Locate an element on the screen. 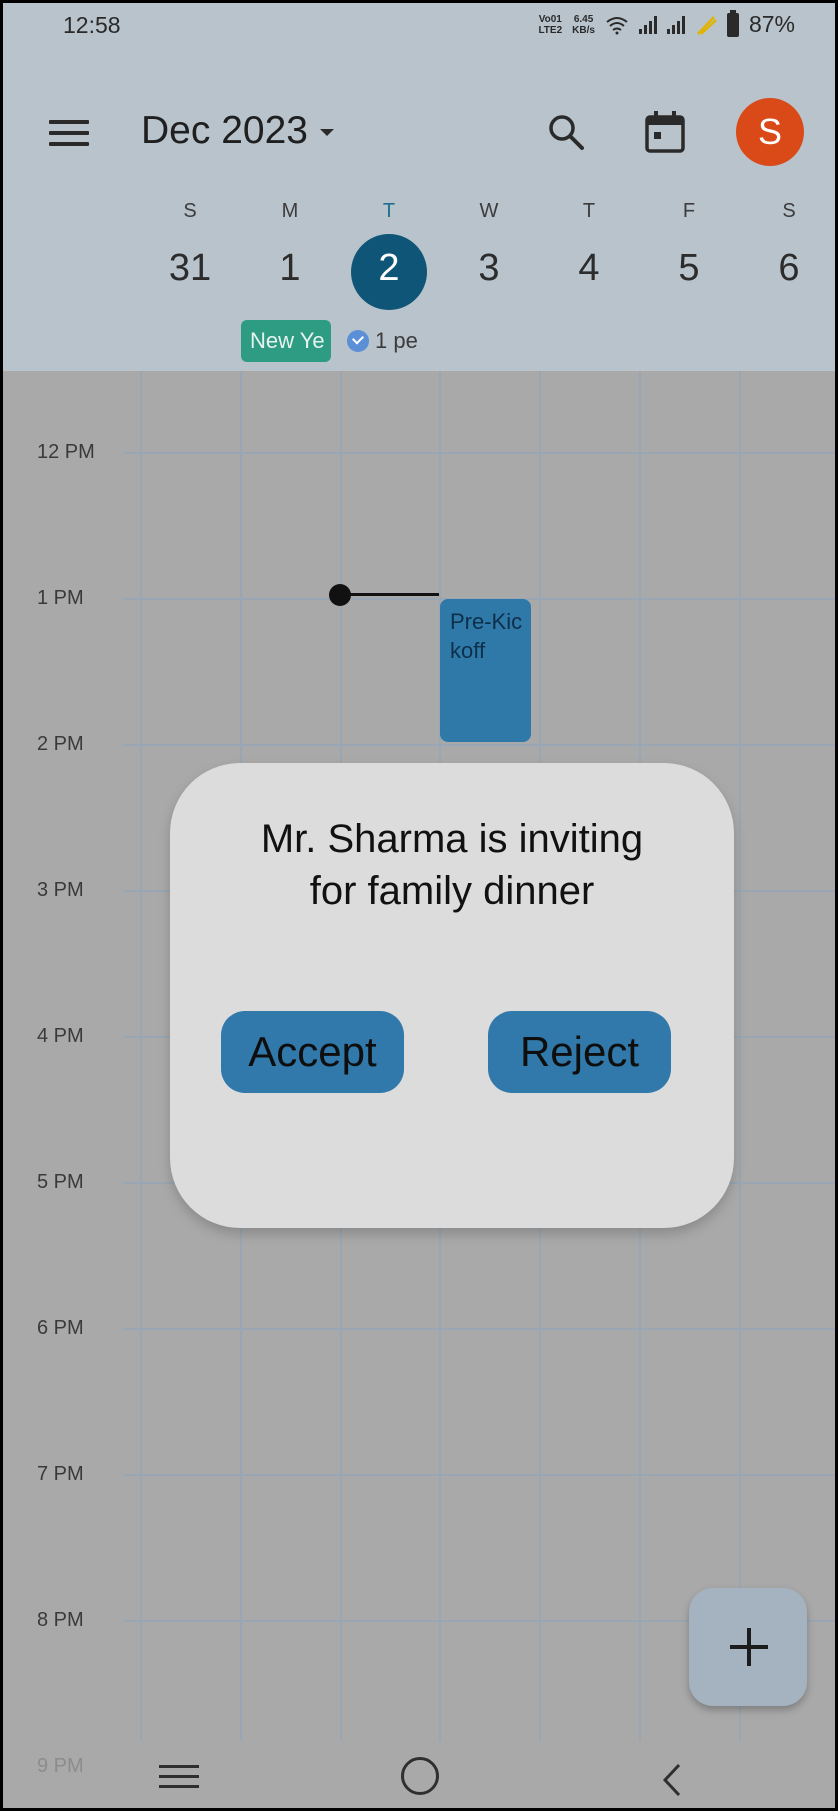  network-type-bottom: LTE2 is located at coordinates (550, 30).